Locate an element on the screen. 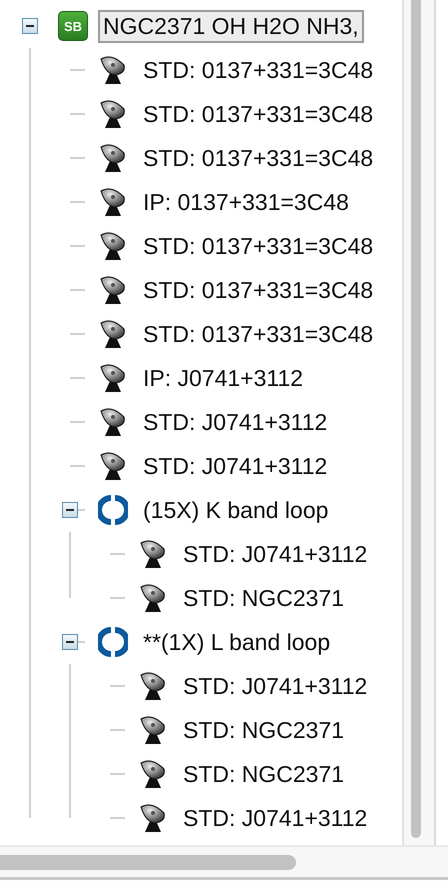 The image size is (448, 886). scheduling-block-icon: SB is located at coordinates (73, 26).